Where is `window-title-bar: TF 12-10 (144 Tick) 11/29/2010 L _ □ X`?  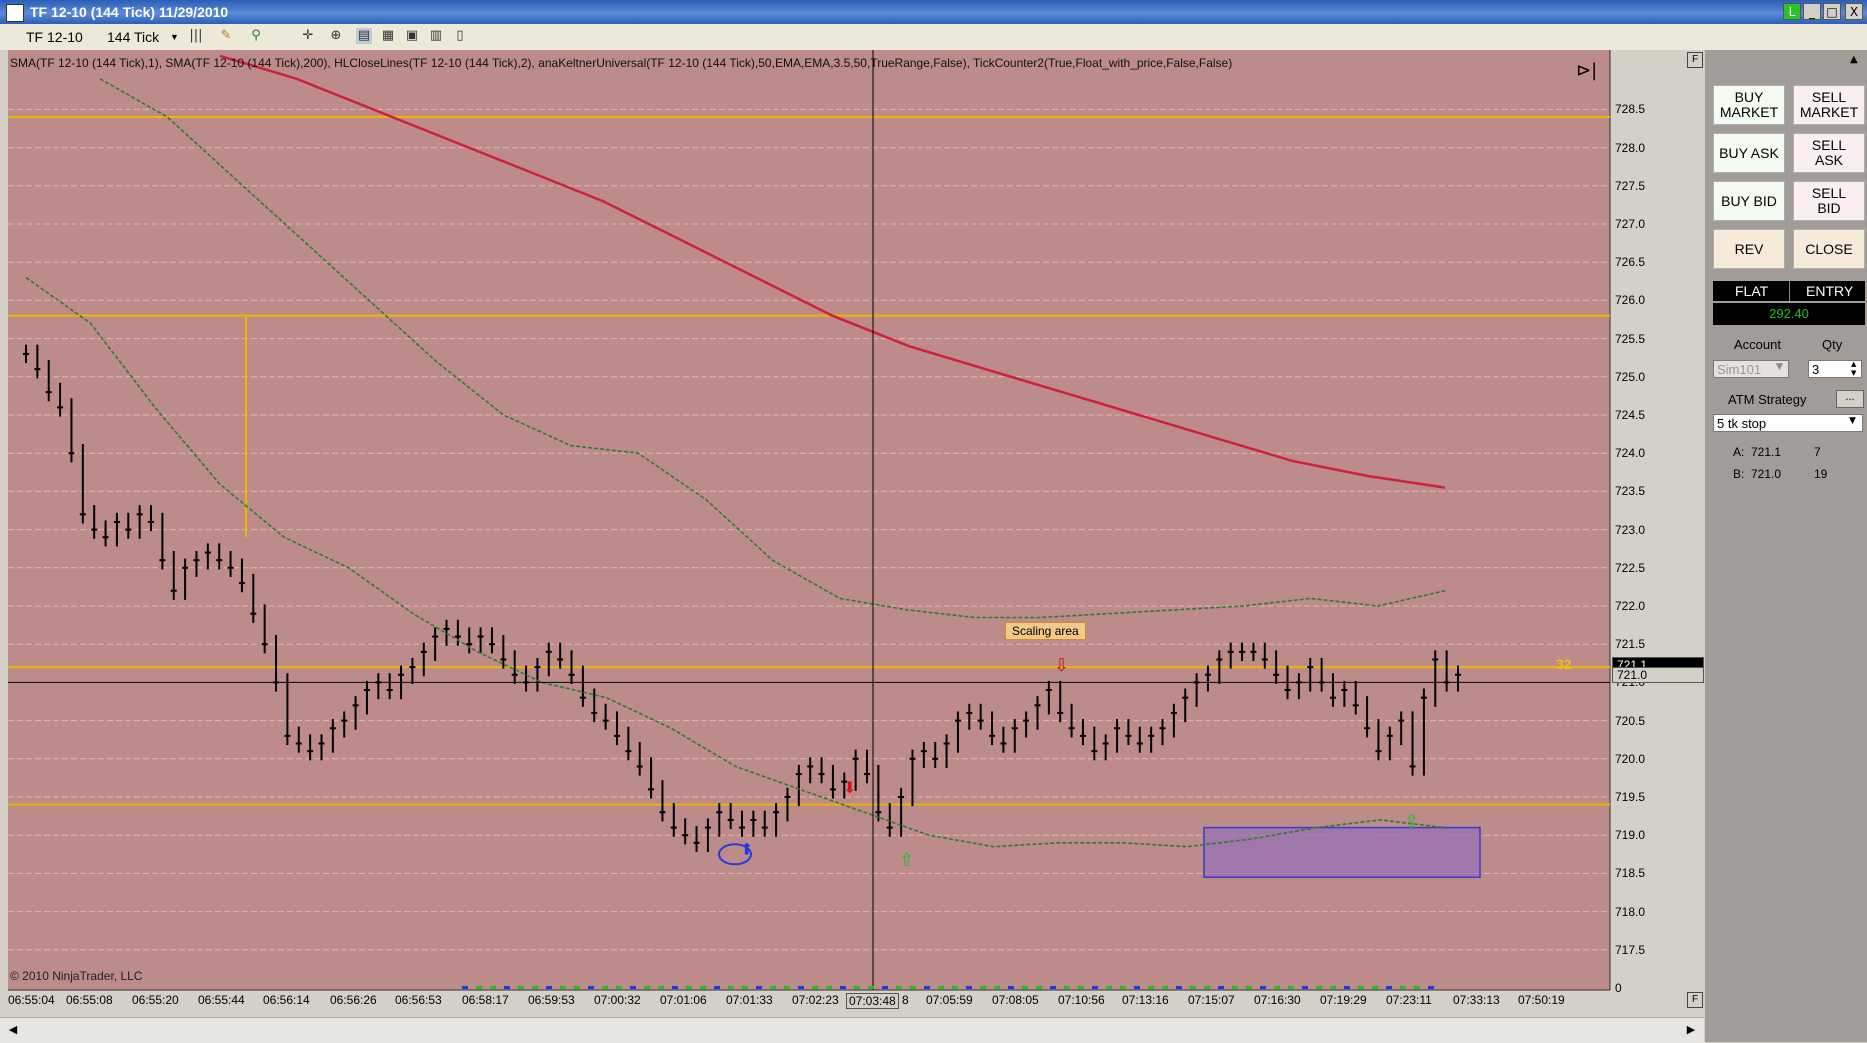
window-title-bar: TF 12-10 (144 Tick) 11/29/2010 L _ □ X is located at coordinates (933, 12).